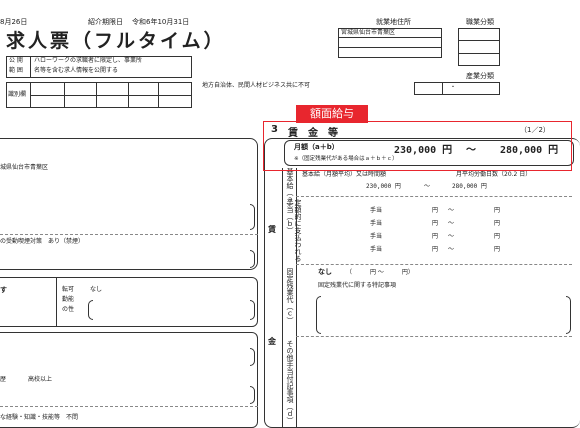 Image resolution: width=580 pixels, height=428 pixels. What do you see at coordinates (368, 32) in the screenshot?
I see `location-value: 宮城県仙台市青葉区` at bounding box center [368, 32].